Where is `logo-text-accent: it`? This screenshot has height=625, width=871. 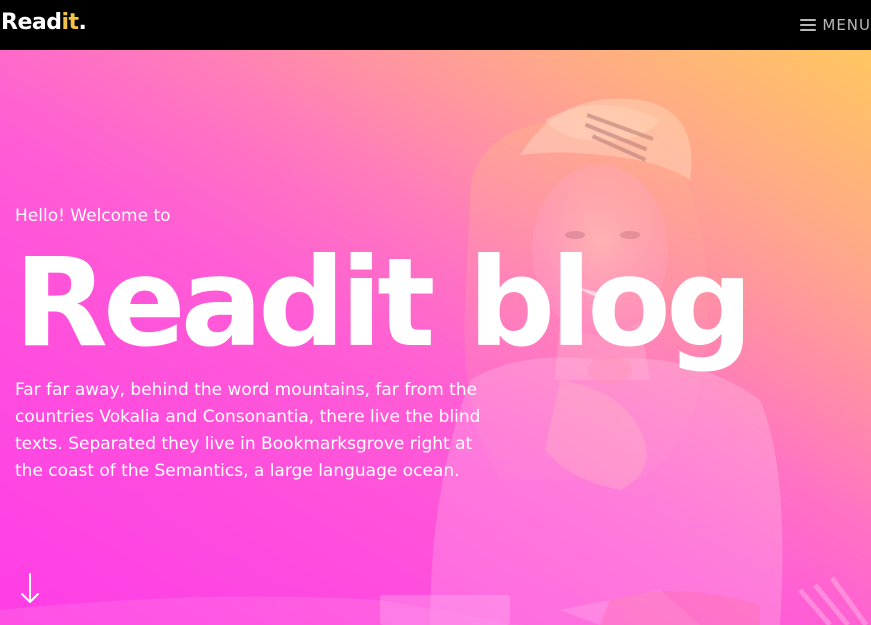 logo-text-accent: it is located at coordinates (70, 22).